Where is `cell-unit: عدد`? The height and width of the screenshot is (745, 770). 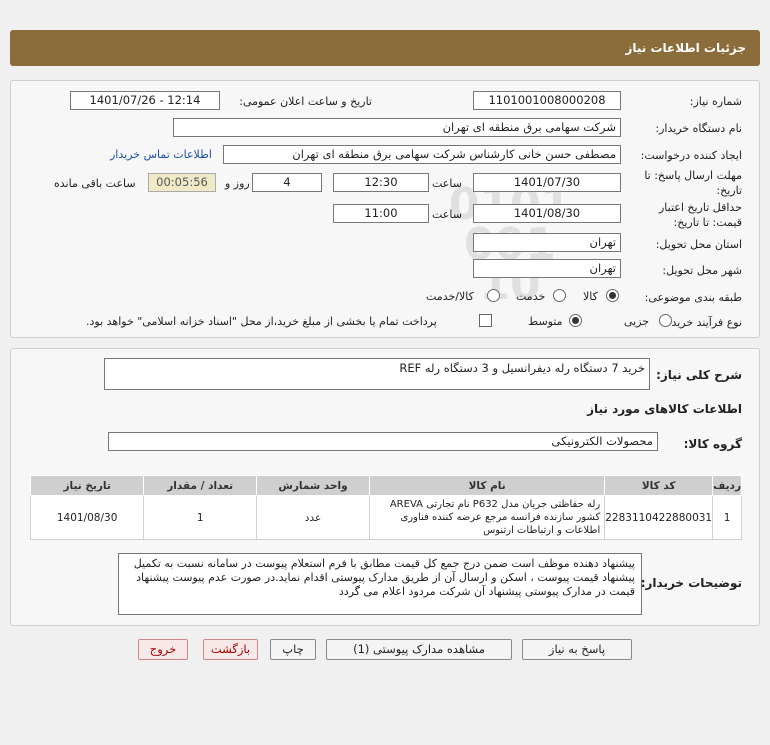 cell-unit: عدد is located at coordinates (313, 517).